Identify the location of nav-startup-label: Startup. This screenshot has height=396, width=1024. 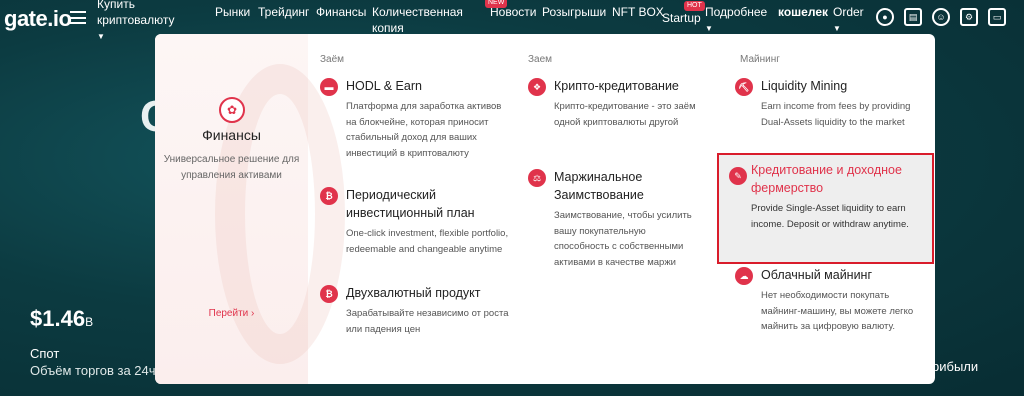
(681, 18).